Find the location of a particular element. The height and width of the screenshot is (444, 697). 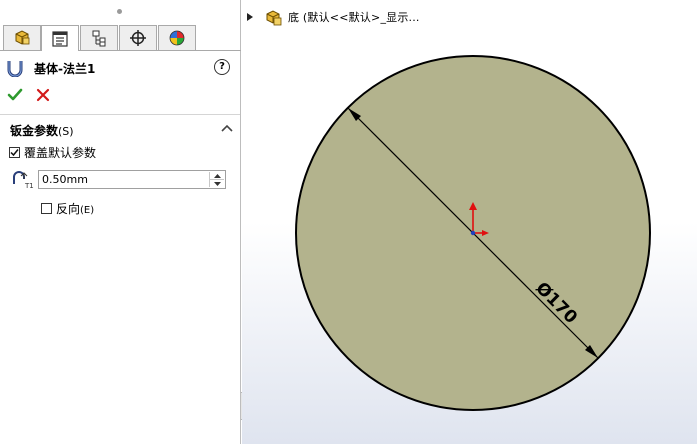

cancel-button is located at coordinates (43, 95).